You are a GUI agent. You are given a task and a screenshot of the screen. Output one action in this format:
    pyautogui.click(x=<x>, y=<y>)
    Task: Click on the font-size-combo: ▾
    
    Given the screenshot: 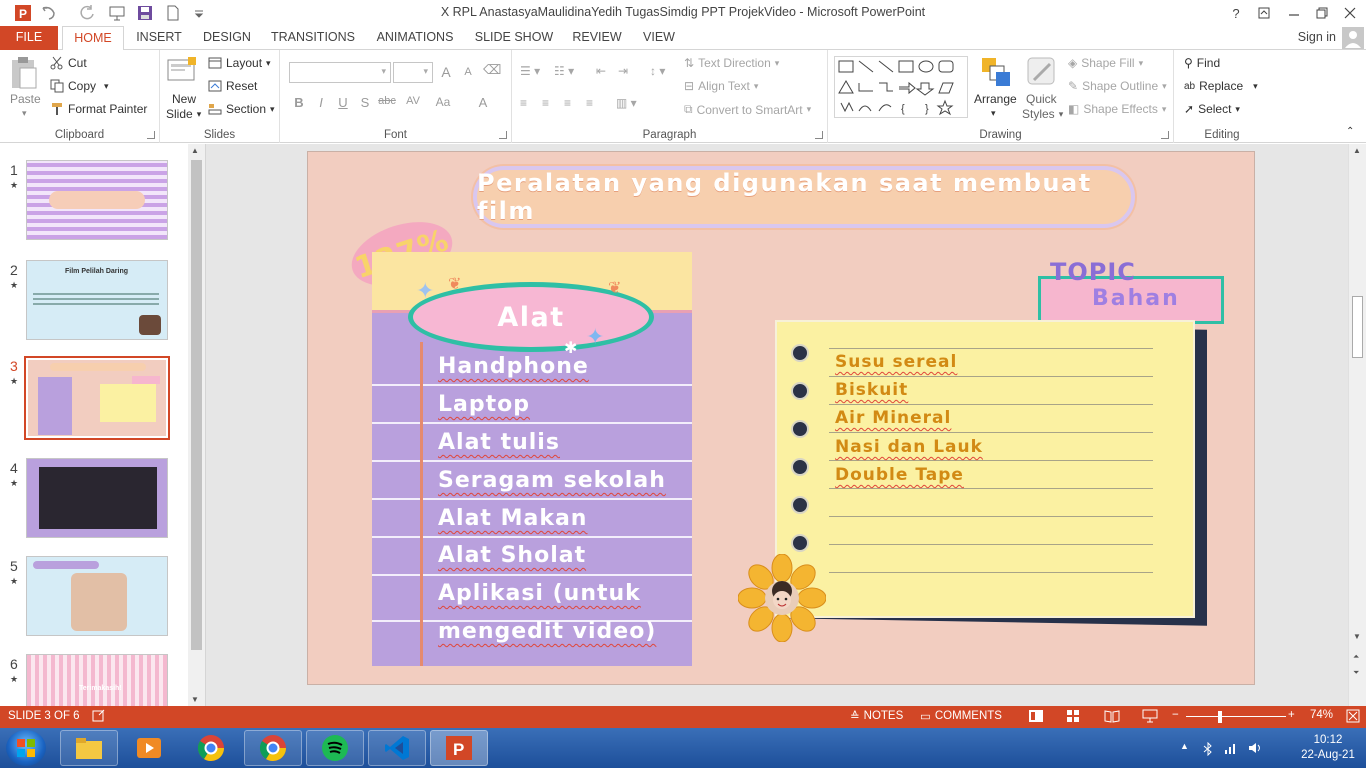 What is the action you would take?
    pyautogui.click(x=413, y=72)
    